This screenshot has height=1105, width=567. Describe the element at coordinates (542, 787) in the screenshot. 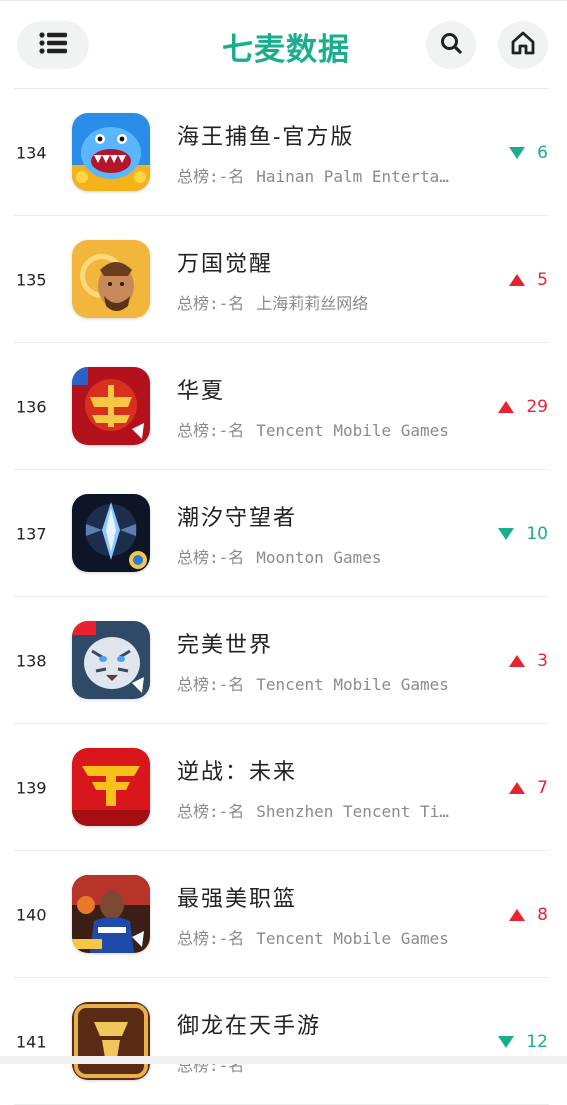

I see `change-value: 7` at that location.